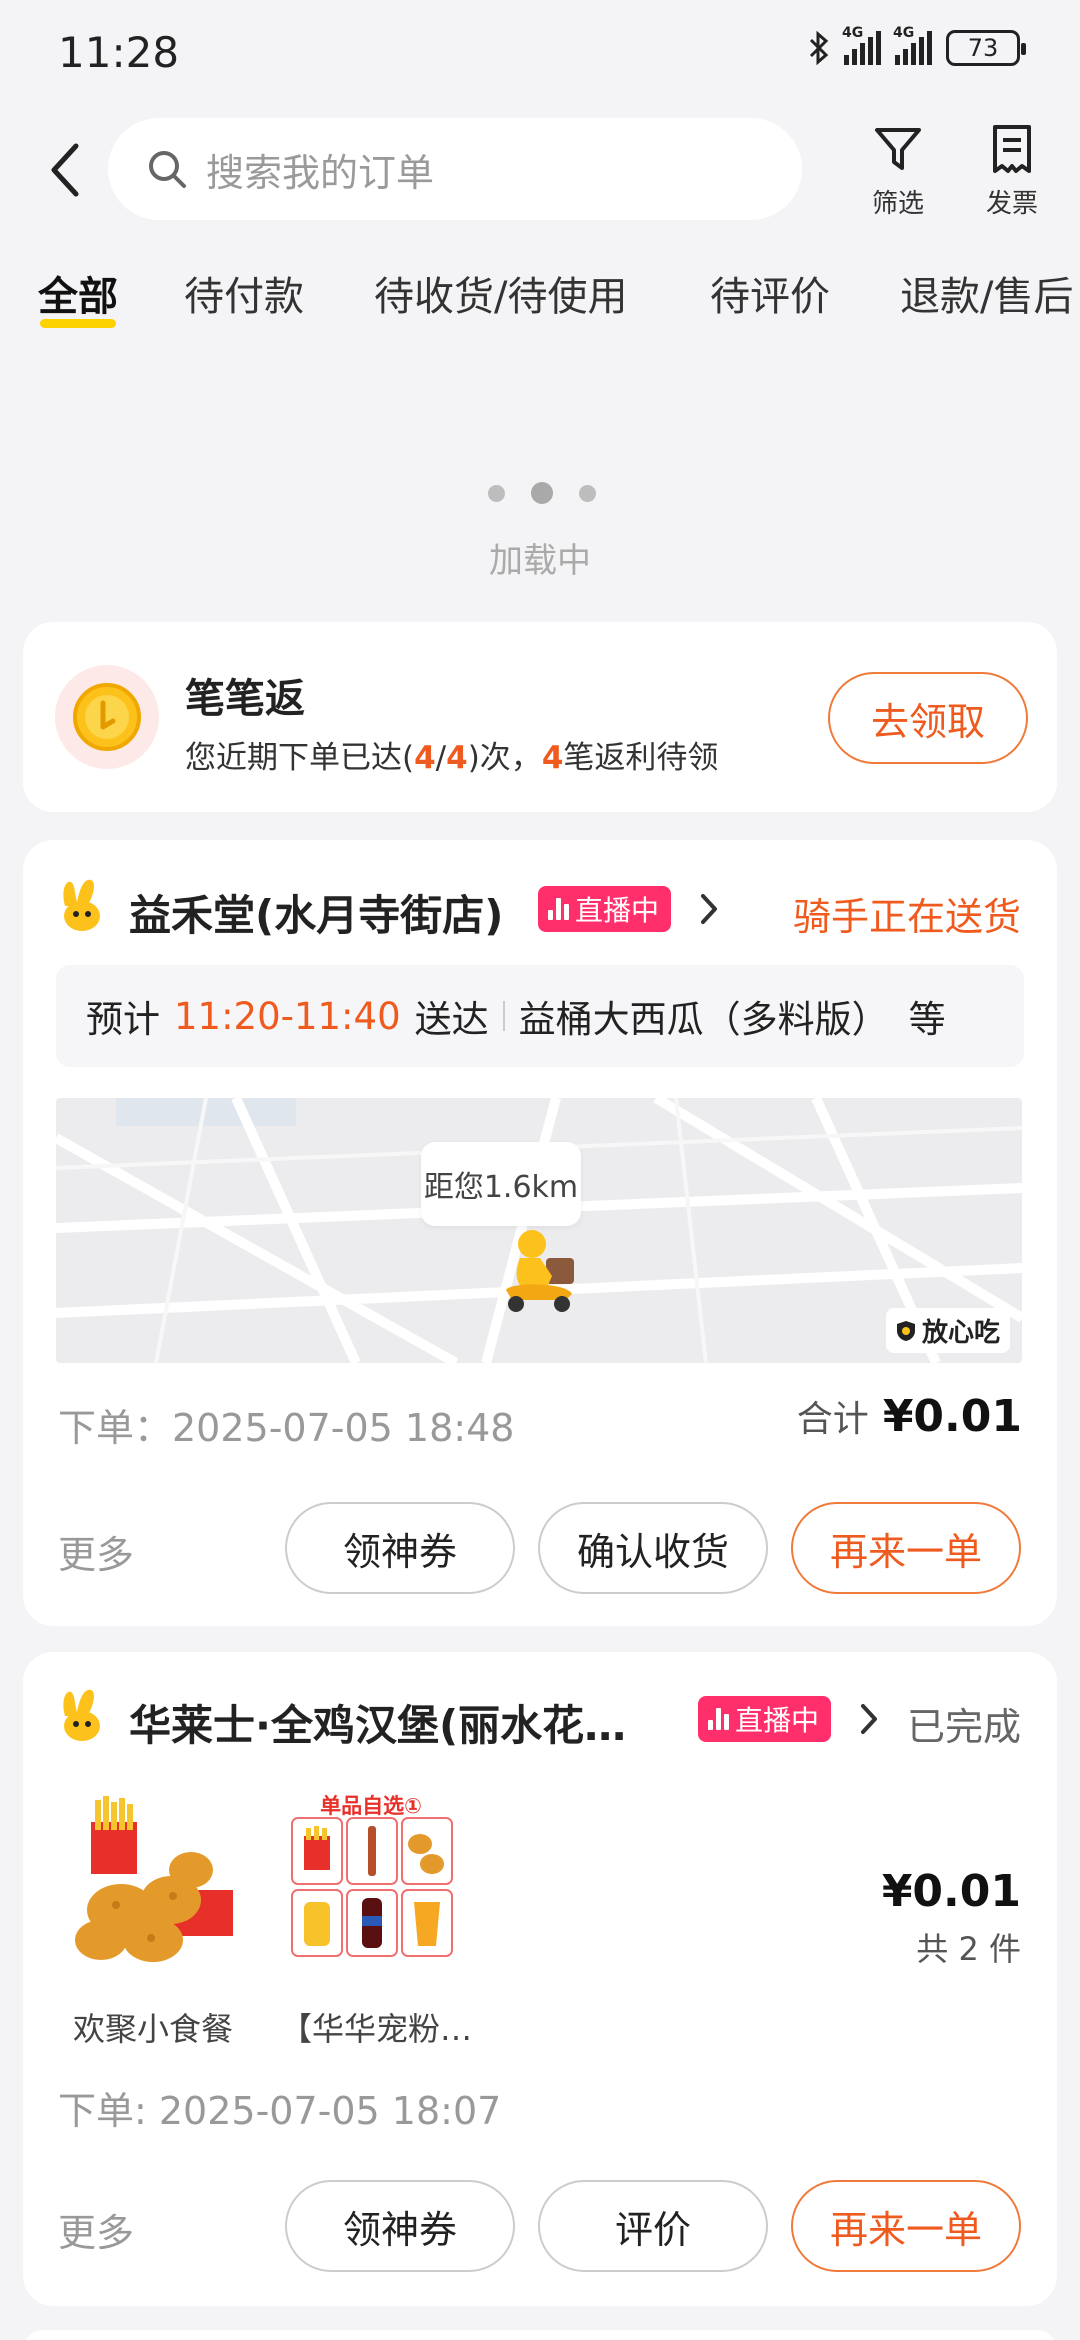 This screenshot has width=1080, height=2340. Describe the element at coordinates (153, 2029) in the screenshot. I see `product-name: 欢聚小食餐` at that location.